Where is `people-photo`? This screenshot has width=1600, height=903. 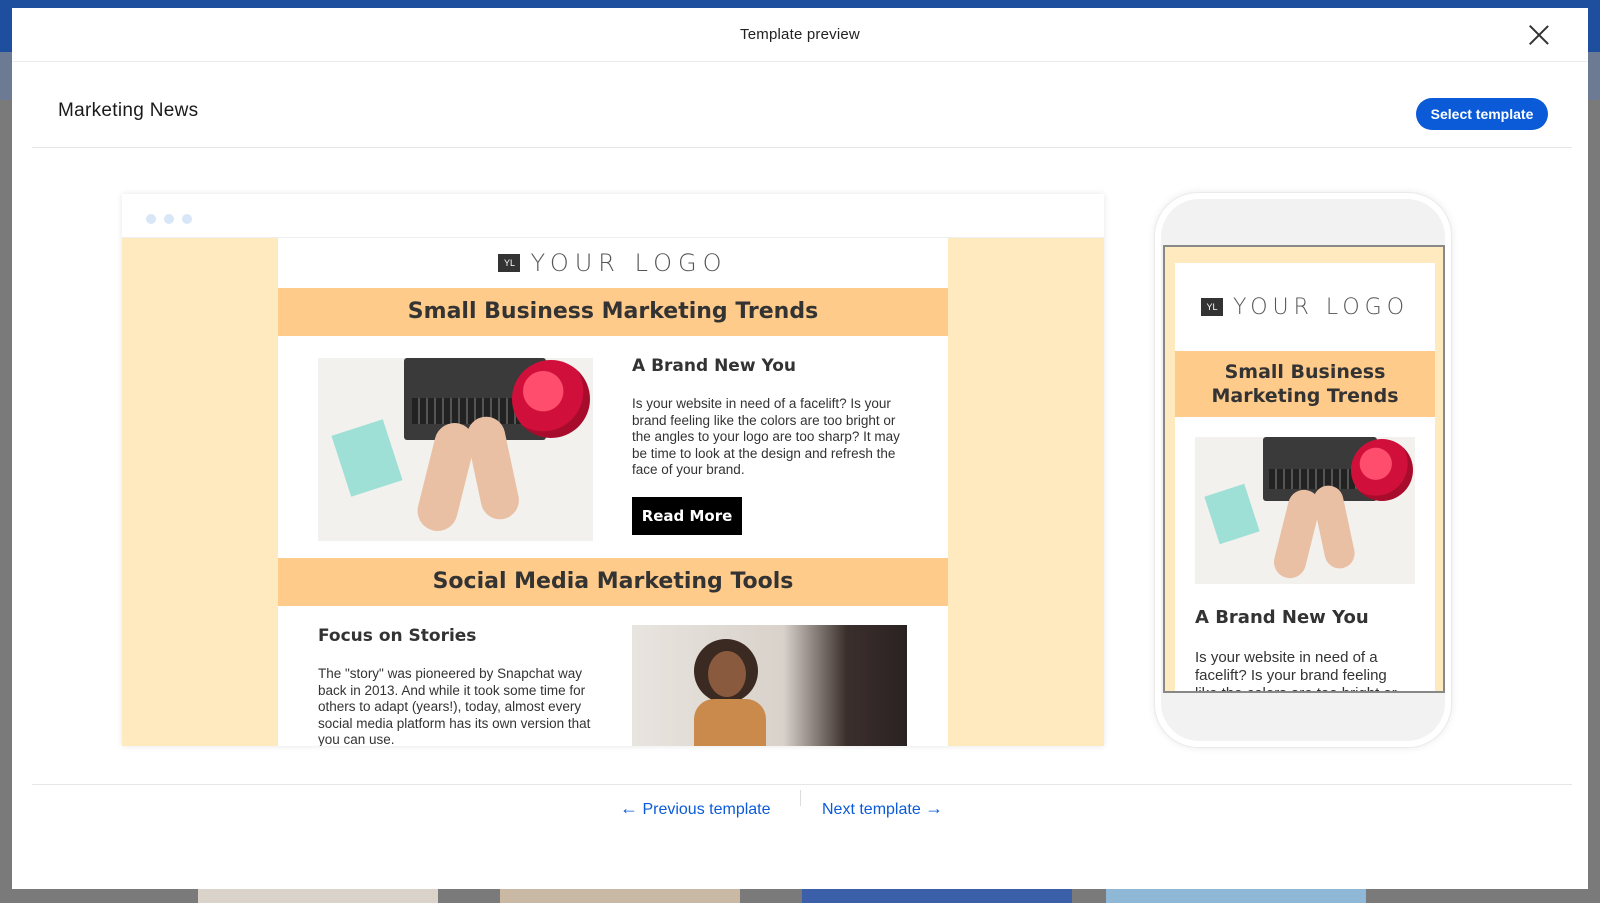 people-photo is located at coordinates (769, 685).